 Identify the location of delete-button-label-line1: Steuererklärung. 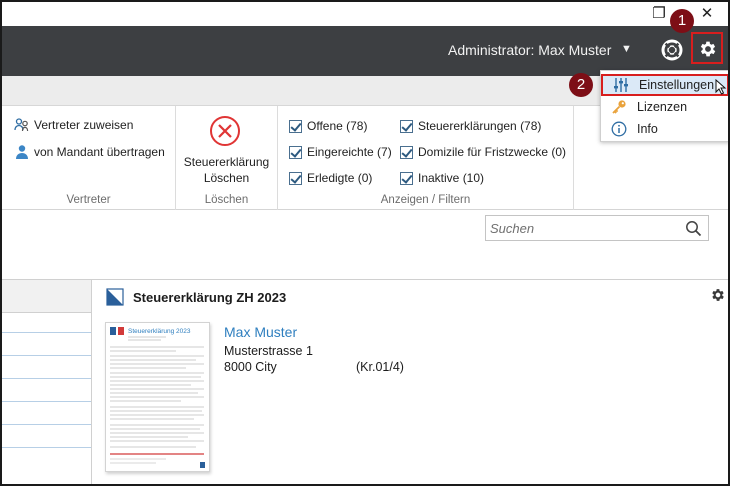
(226, 162).